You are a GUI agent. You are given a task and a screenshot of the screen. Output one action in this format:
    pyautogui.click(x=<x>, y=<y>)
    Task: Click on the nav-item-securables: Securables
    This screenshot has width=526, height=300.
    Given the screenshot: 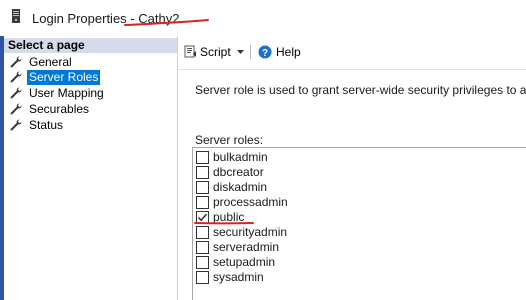 What is the action you would take?
    pyautogui.click(x=50, y=109)
    